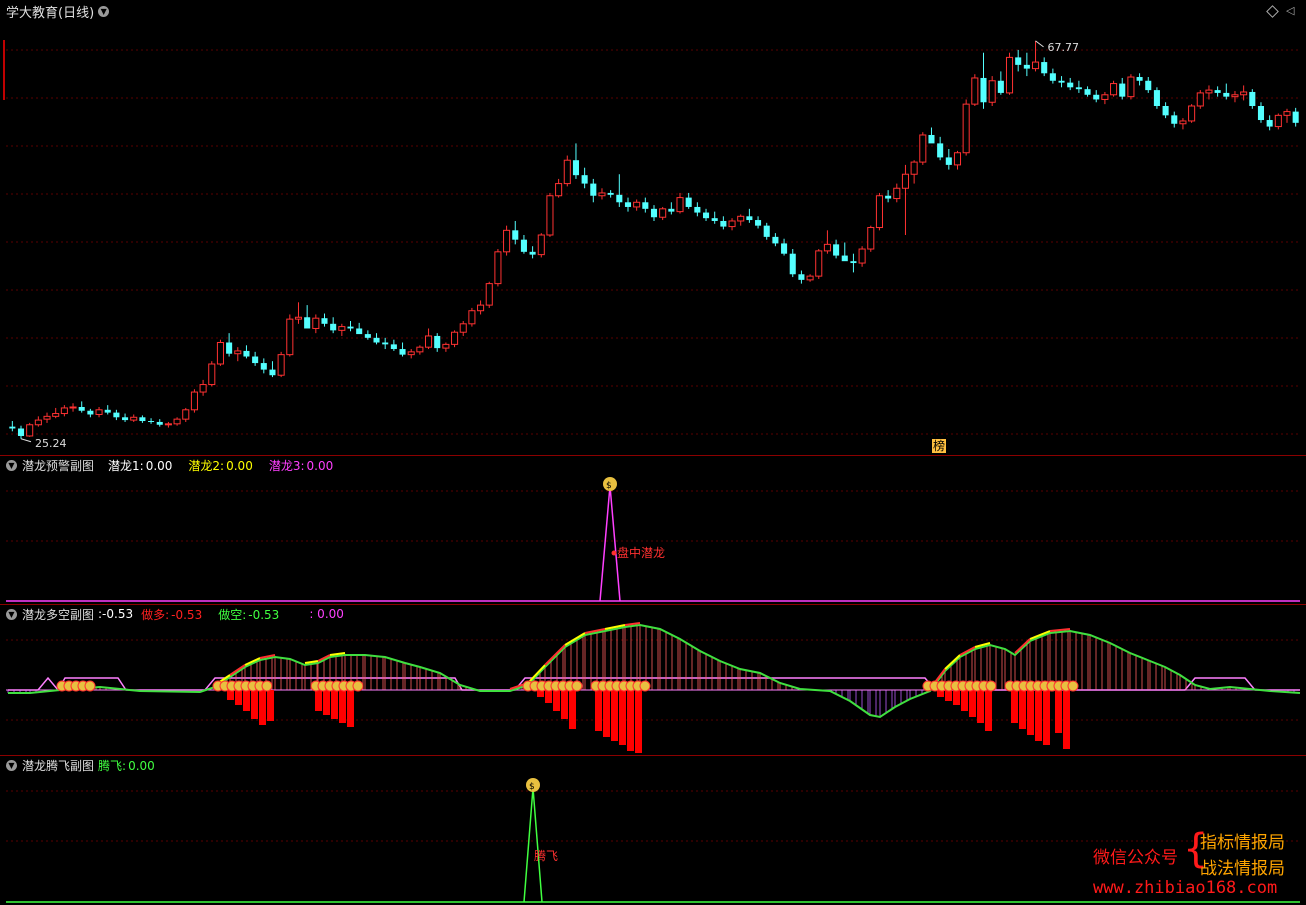 The width and height of the screenshot is (1306, 905). I want to click on long-dash, so click(575, 639).